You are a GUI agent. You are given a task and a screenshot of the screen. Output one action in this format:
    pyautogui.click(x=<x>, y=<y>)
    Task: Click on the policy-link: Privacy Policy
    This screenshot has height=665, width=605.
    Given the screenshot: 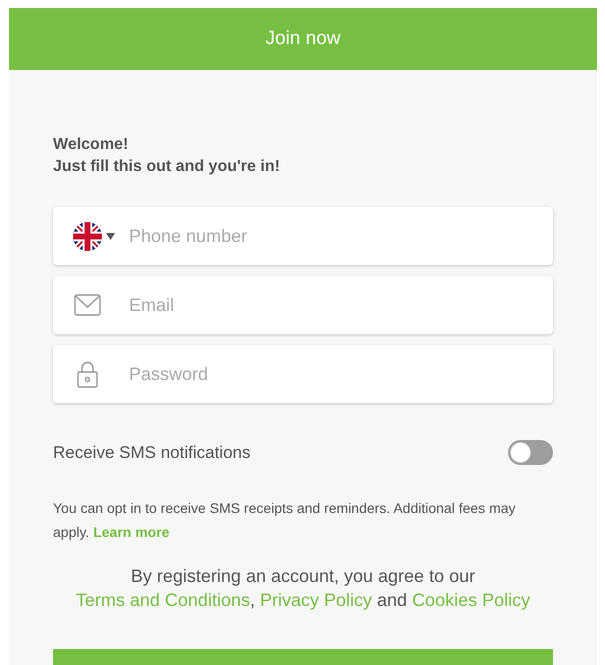 What is the action you would take?
    pyautogui.click(x=316, y=600)
    